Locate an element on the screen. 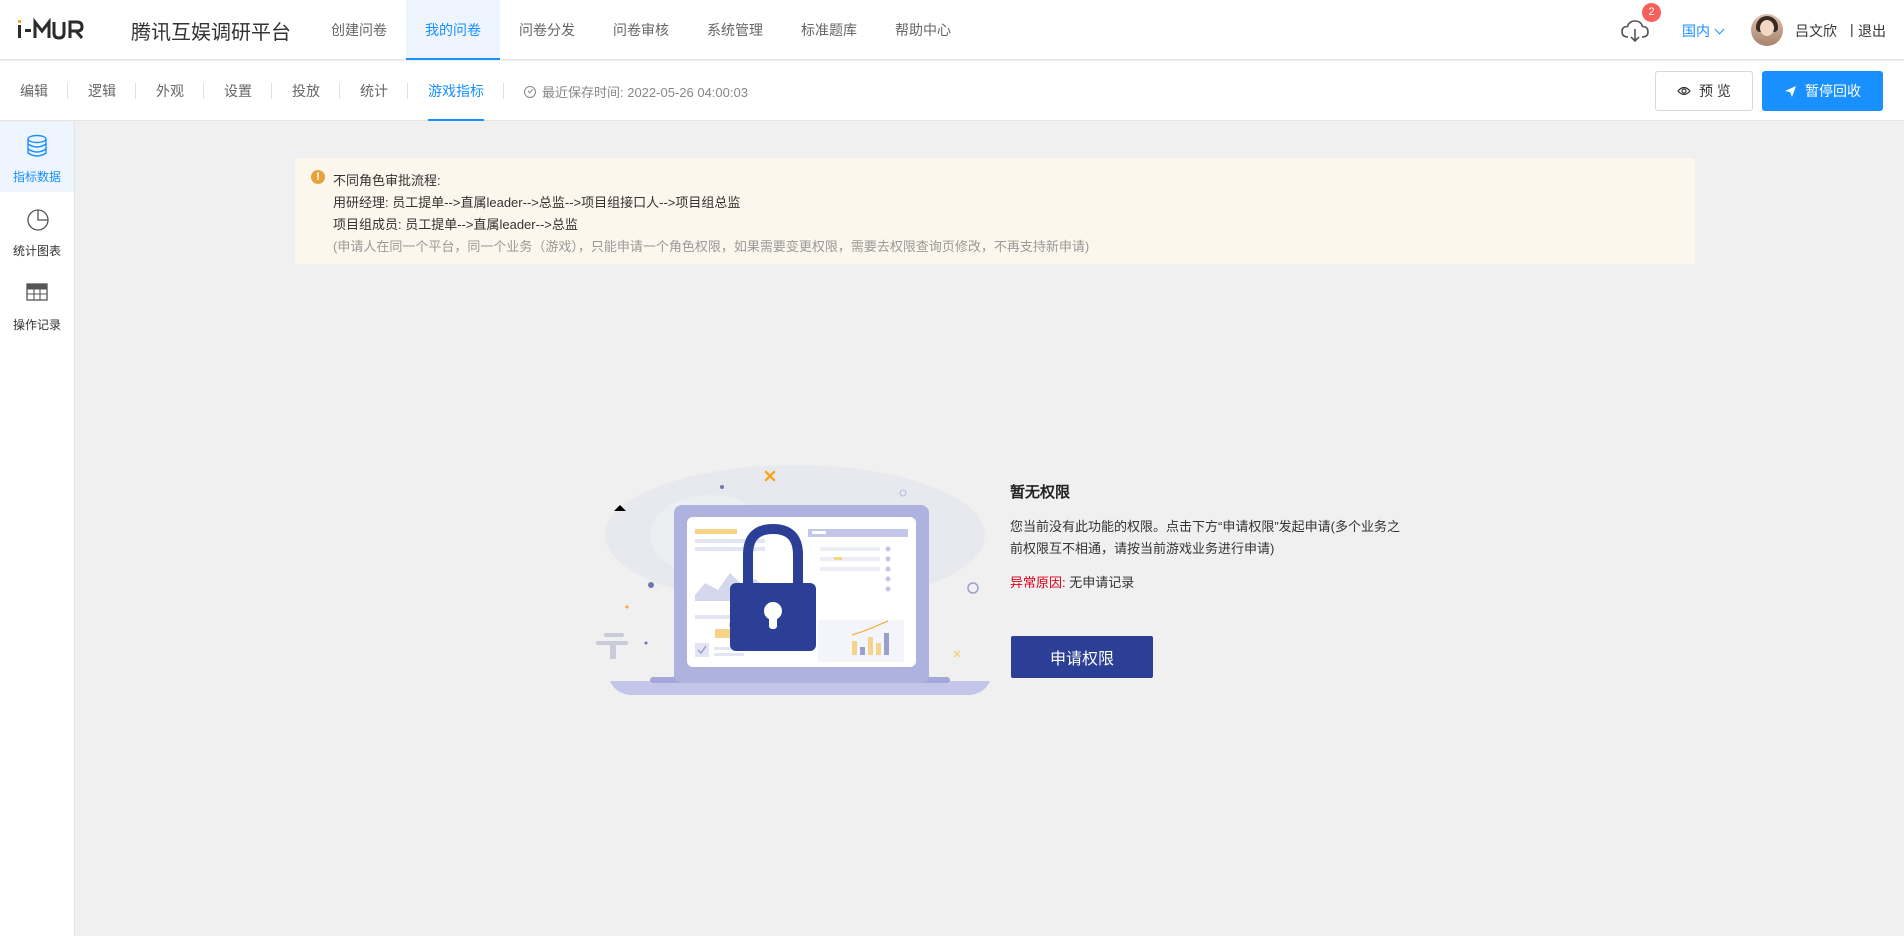 This screenshot has width=1904, height=936. tab-statistics: 统计 is located at coordinates (374, 91).